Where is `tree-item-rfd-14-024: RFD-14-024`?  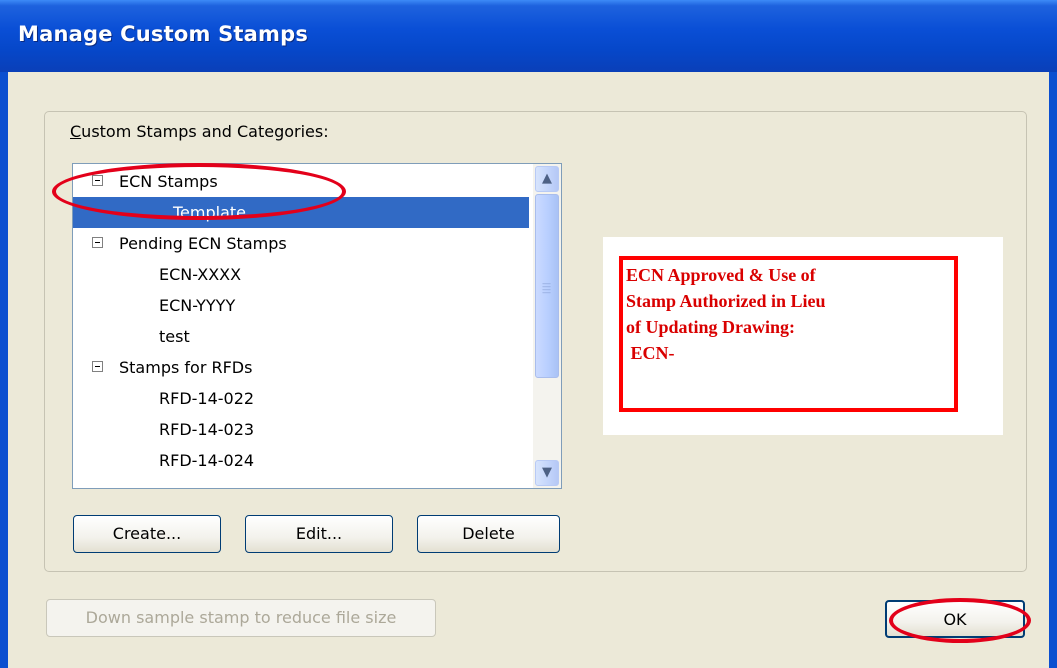
tree-item-rfd-14-024: RFD-14-024 is located at coordinates (301, 460).